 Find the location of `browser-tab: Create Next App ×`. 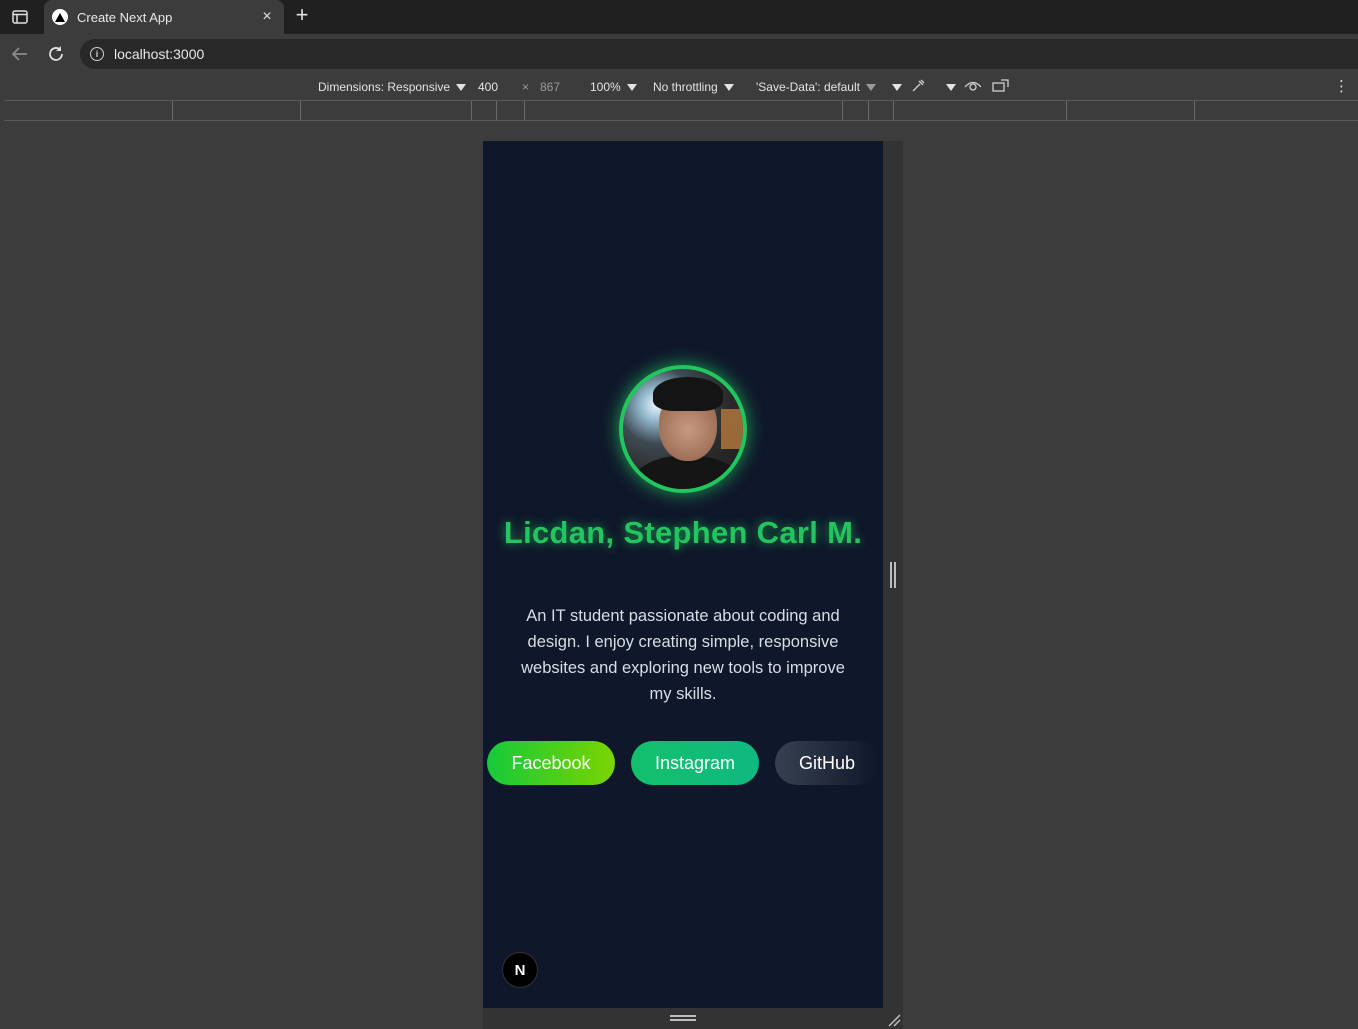

browser-tab: Create Next App × is located at coordinates (164, 17).